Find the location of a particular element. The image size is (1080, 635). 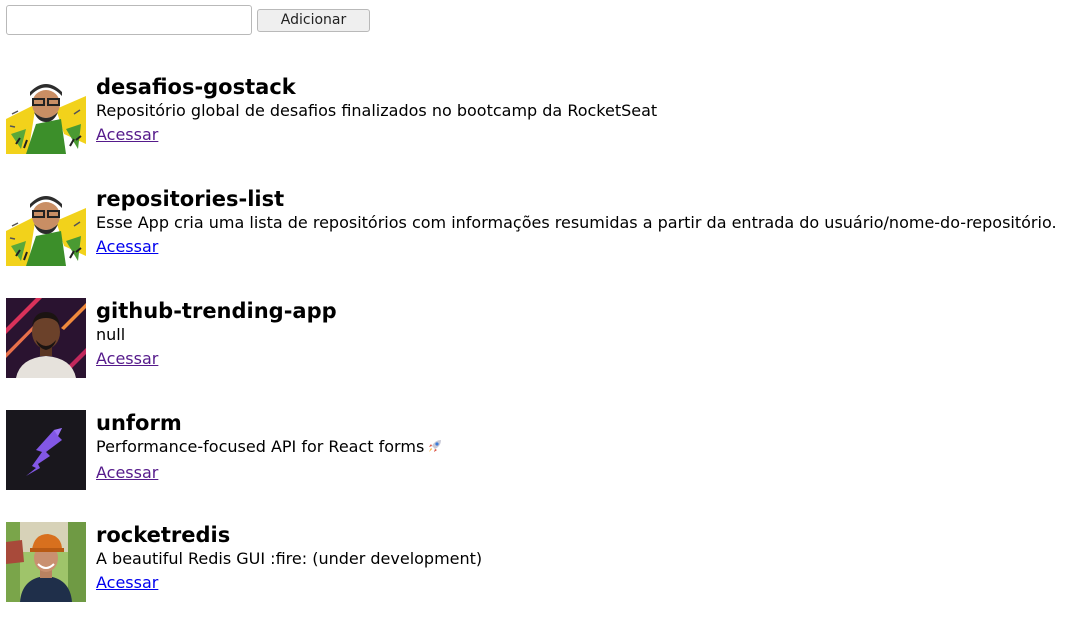

avatar-photo-portrait-icon is located at coordinates (46, 338).